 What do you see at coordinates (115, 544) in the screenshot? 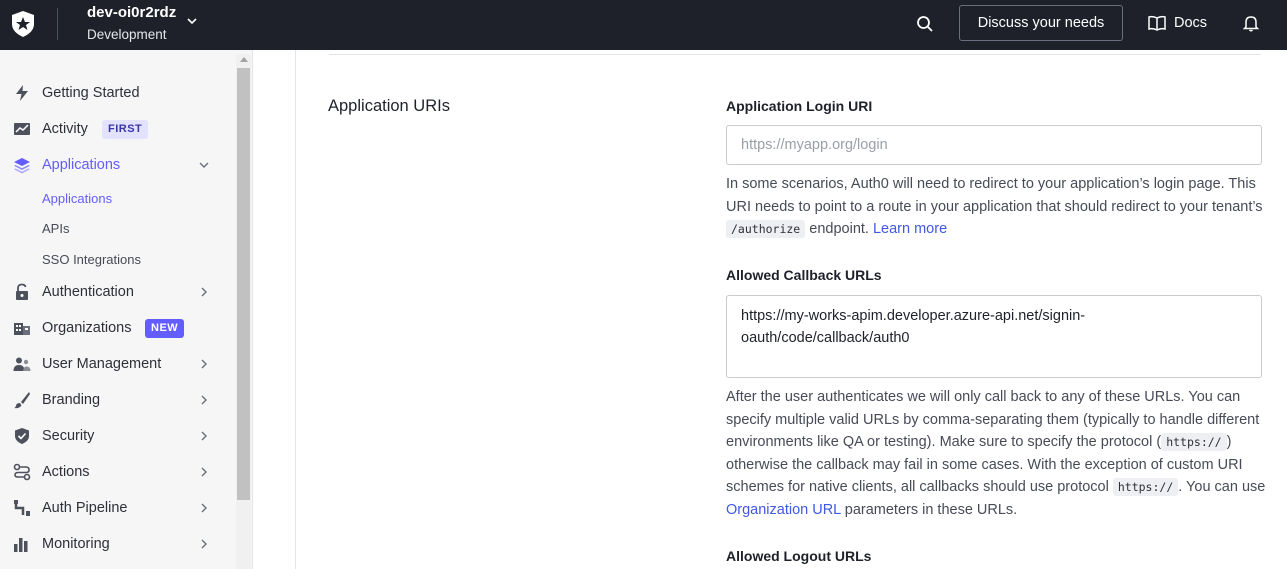
I see `sidebar-item-monitoring: Monitoring` at bounding box center [115, 544].